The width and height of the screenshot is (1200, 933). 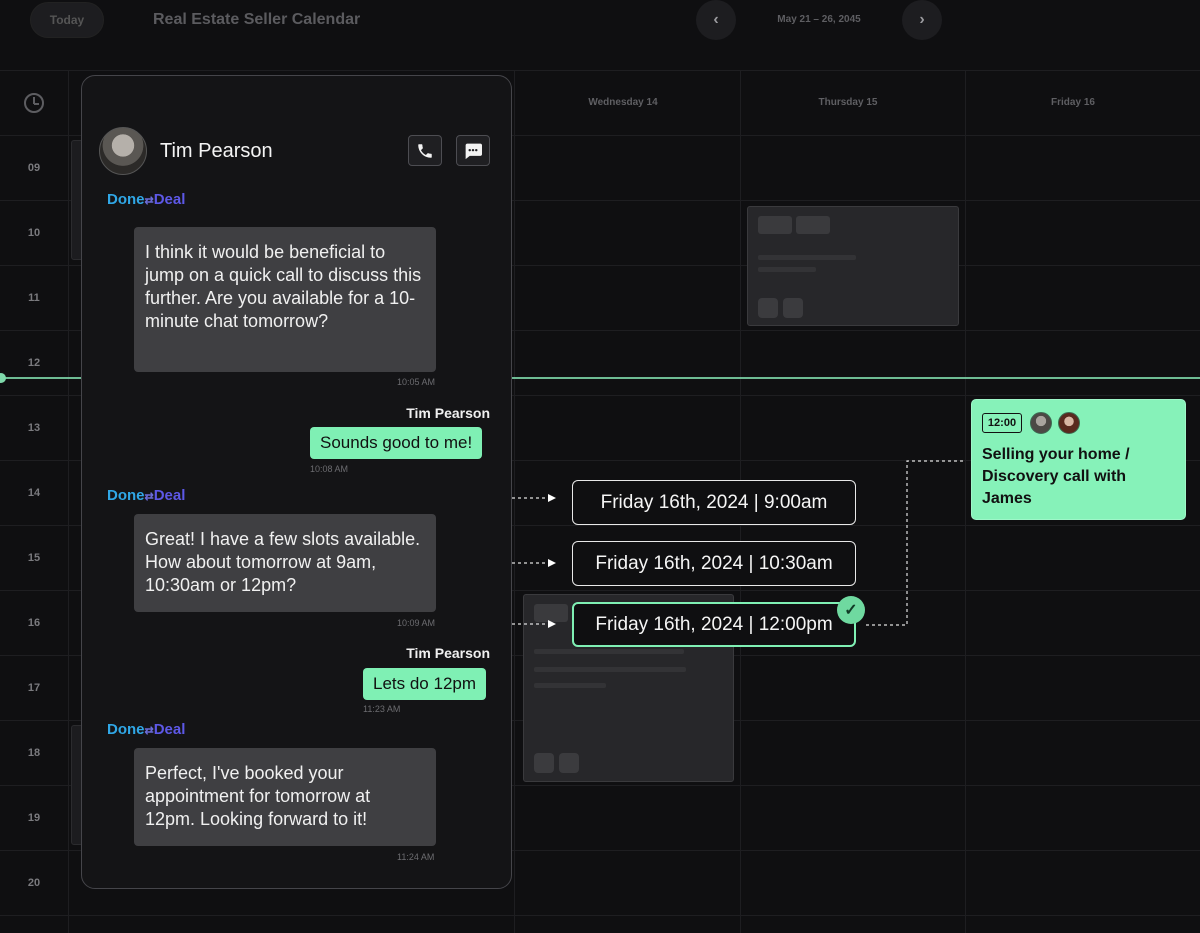 I want to click on contact-avatar, so click(x=123, y=151).